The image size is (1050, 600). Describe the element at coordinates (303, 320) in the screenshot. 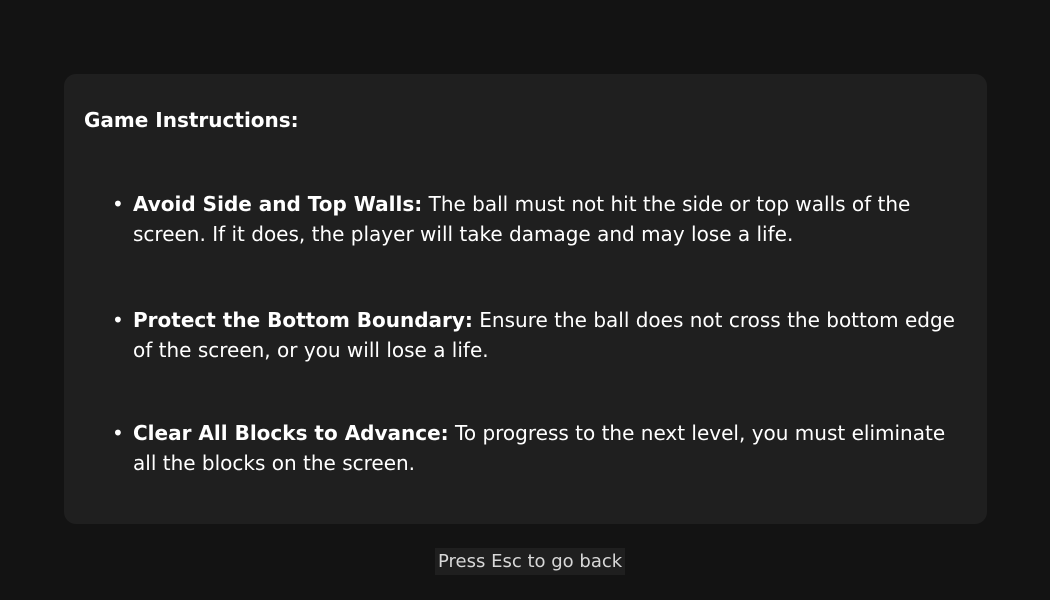

I see `rule-heading: Protect the Bottom Boundary:` at that location.